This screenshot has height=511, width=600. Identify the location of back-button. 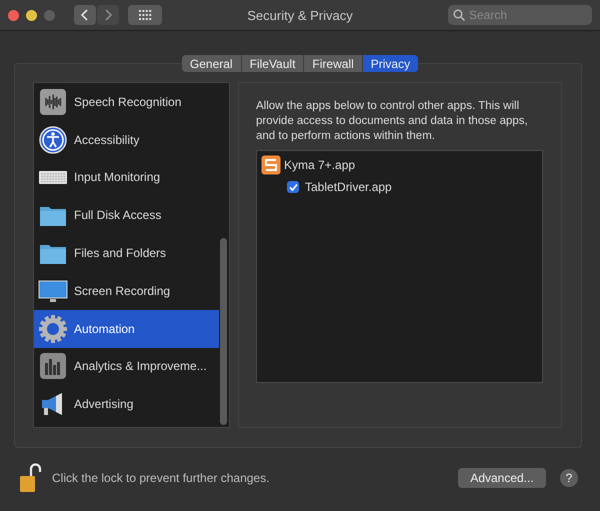
(85, 15).